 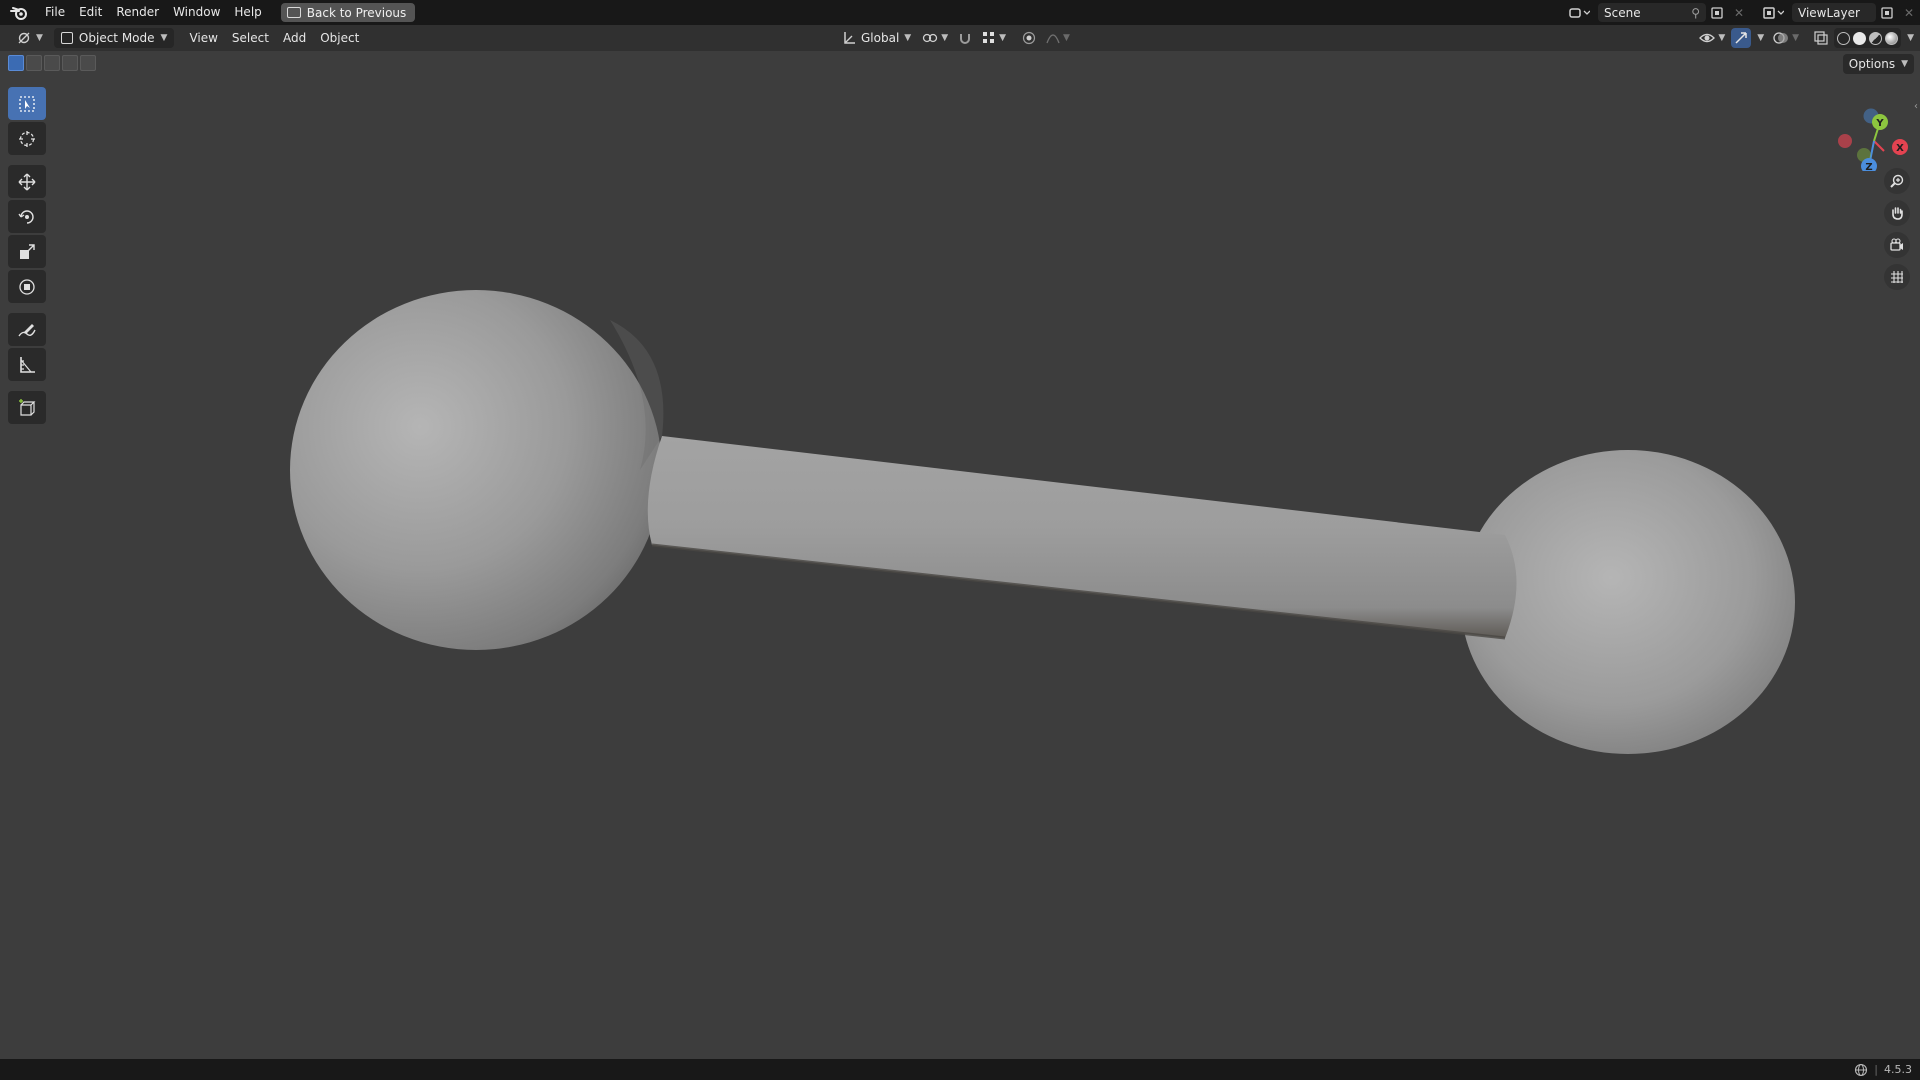 I want to click on menu-help: Help, so click(x=247, y=12).